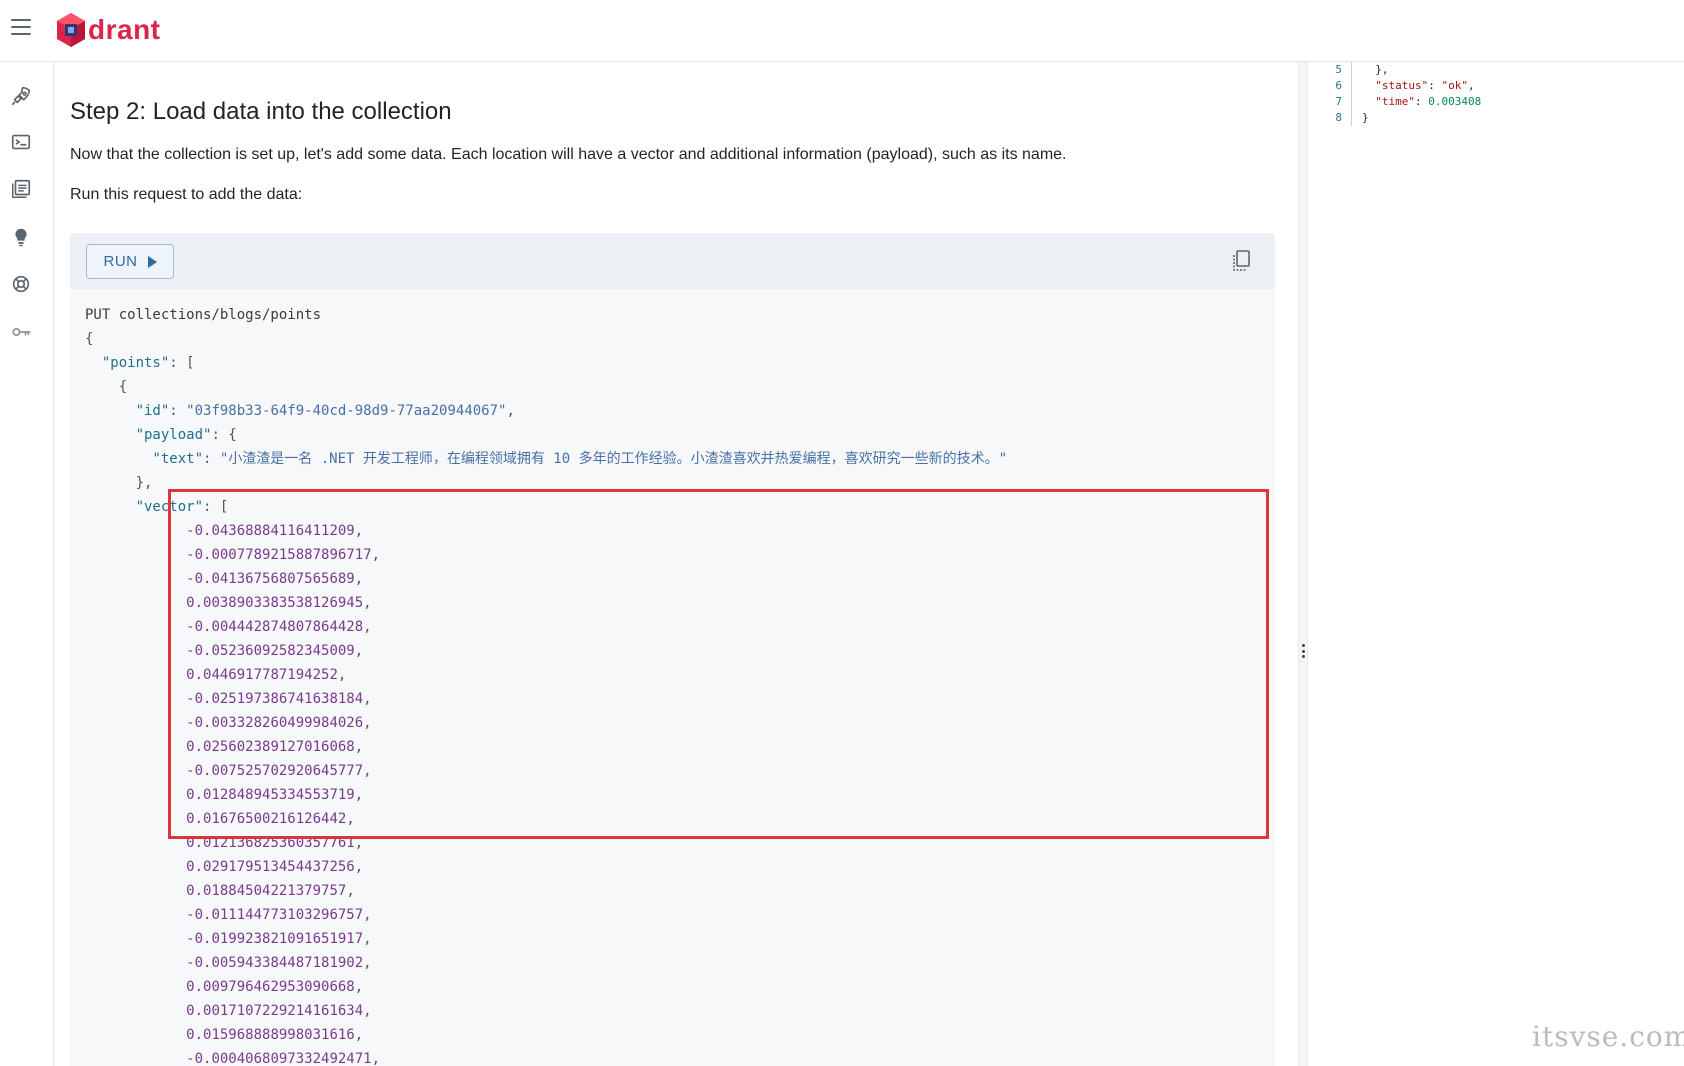 The width and height of the screenshot is (1684, 1066). What do you see at coordinates (279, 555) in the screenshot?
I see `vector-value: -0.0007789215887896717` at bounding box center [279, 555].